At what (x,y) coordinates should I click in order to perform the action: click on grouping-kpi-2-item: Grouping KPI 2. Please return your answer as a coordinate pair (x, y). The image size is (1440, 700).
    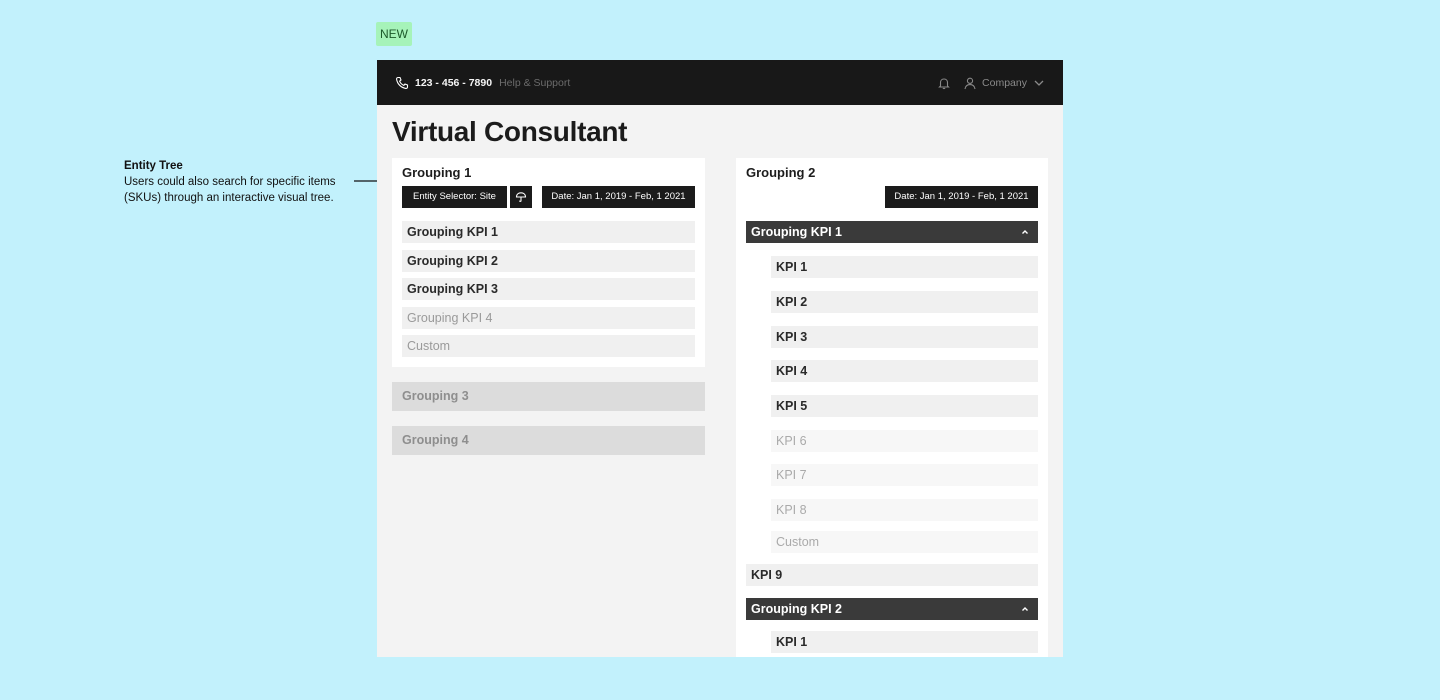
    Looking at the image, I should click on (548, 261).